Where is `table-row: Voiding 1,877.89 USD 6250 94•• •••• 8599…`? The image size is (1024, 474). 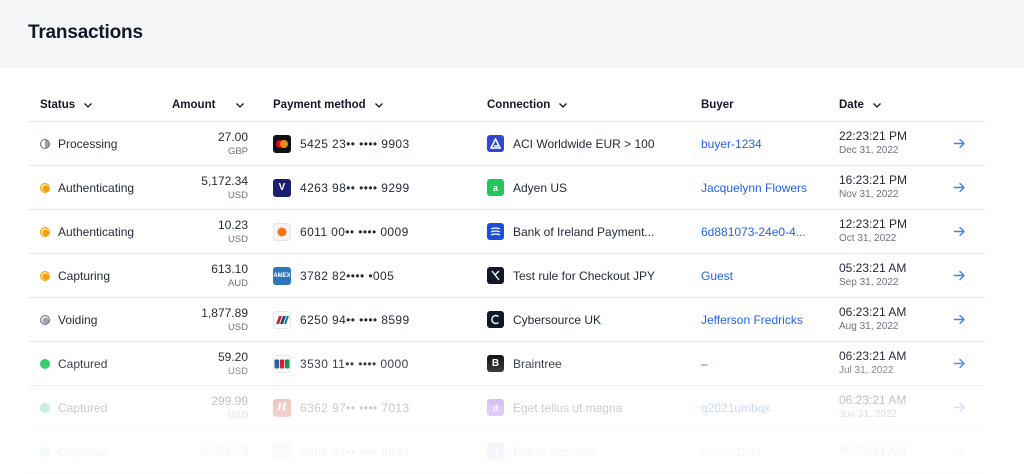
table-row: Voiding 1,877.89 USD 6250 94•• •••• 8599… is located at coordinates (506, 320).